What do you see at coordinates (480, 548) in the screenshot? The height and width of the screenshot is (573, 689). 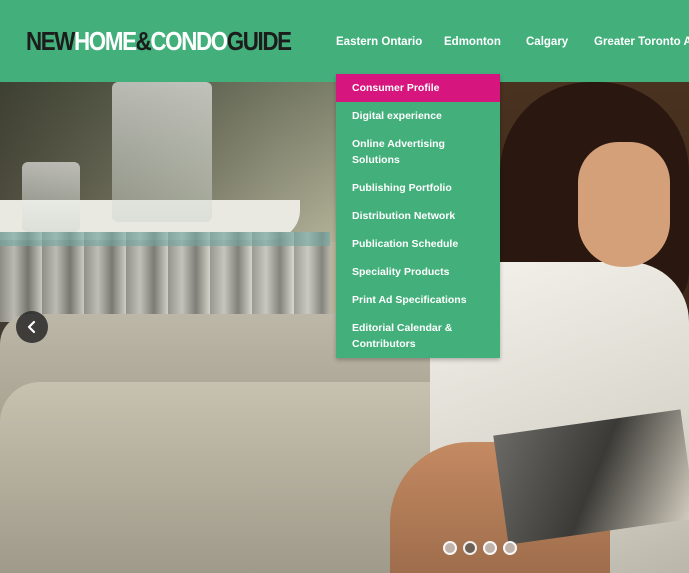 I see `slider-dots` at bounding box center [480, 548].